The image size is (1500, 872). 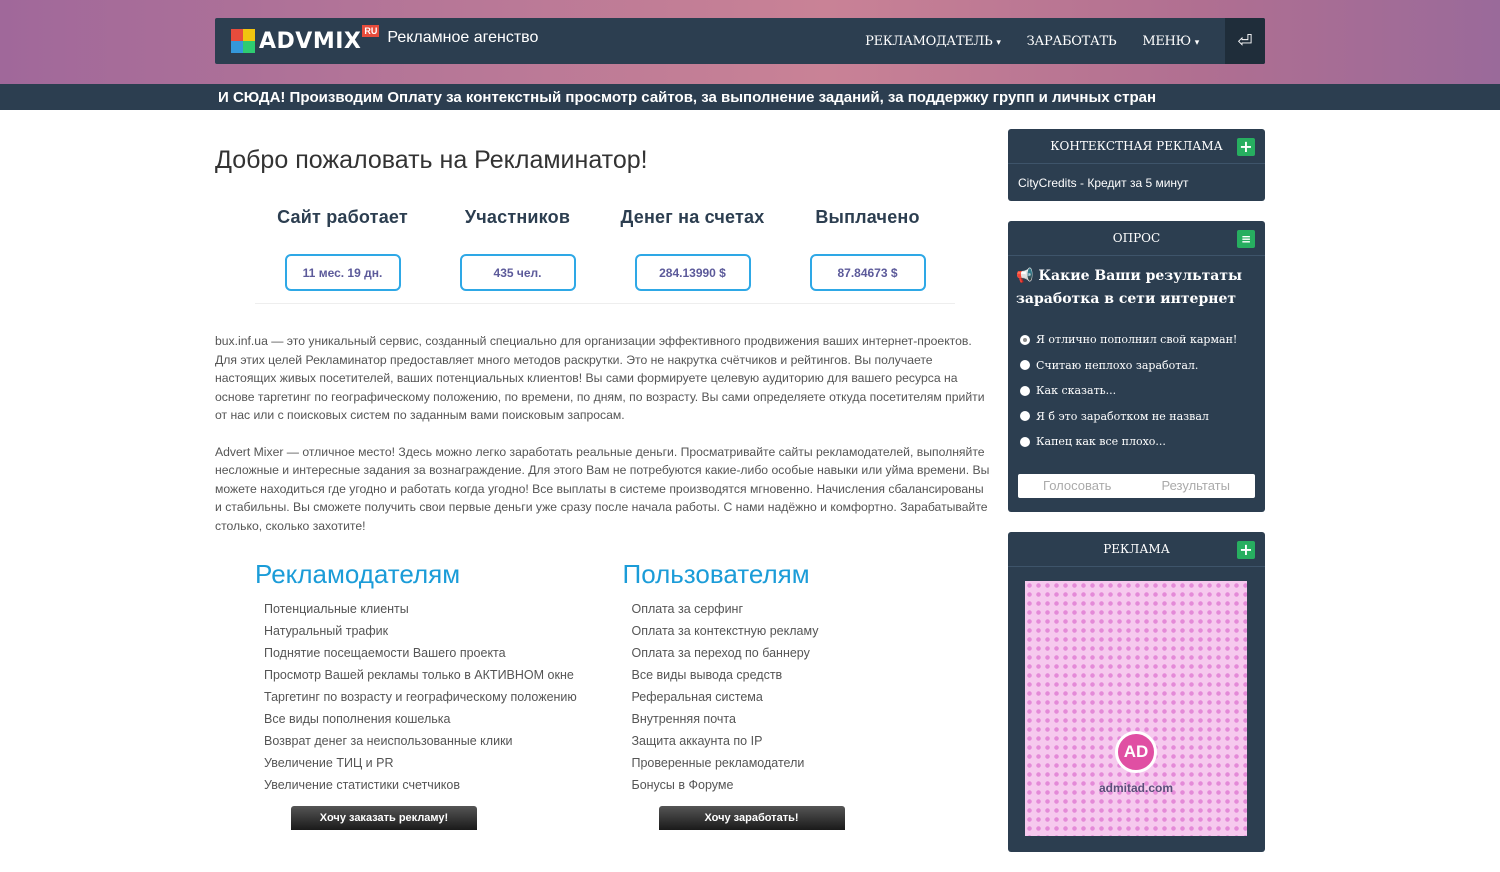 What do you see at coordinates (1196, 486) in the screenshot?
I see `results-button: Результаты` at bounding box center [1196, 486].